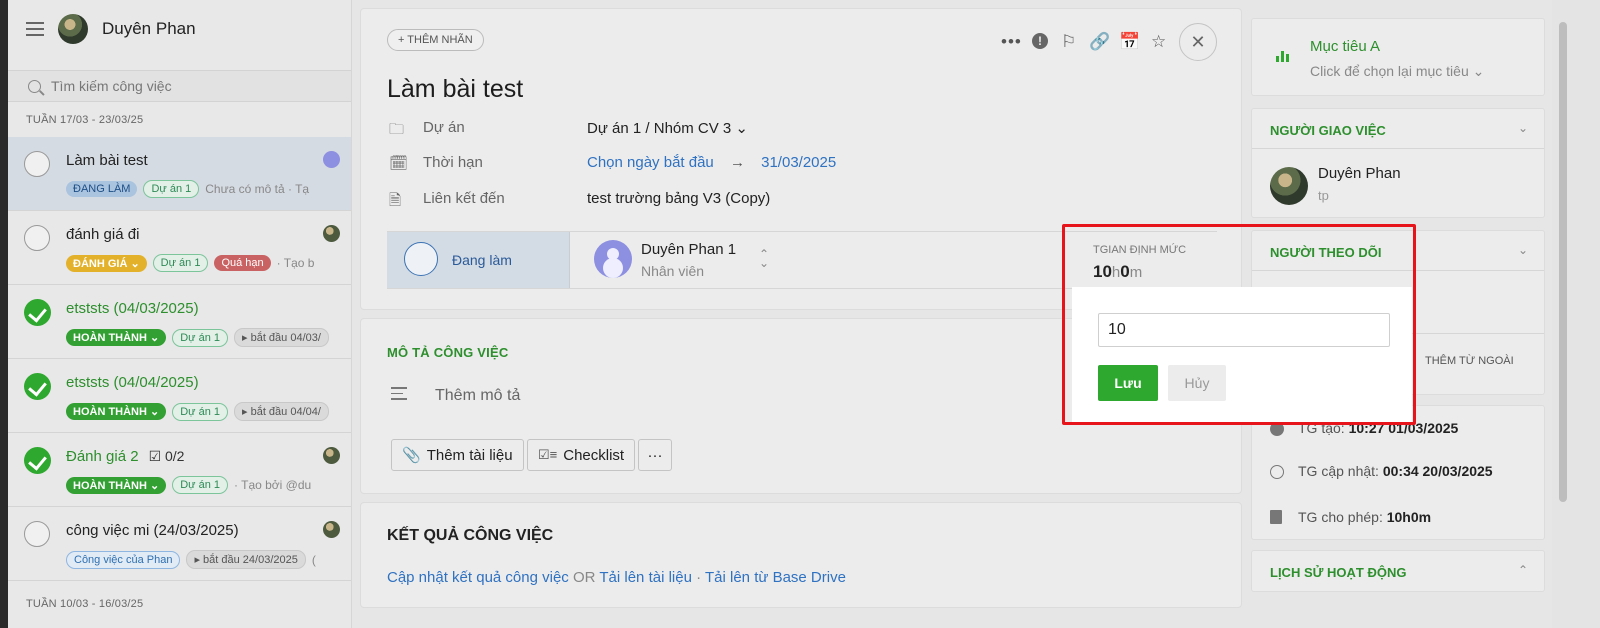 The width and height of the screenshot is (1600, 628). Describe the element at coordinates (650, 162) in the screenshot. I see `start-date-link: Chọn ngày bắt đầu` at that location.